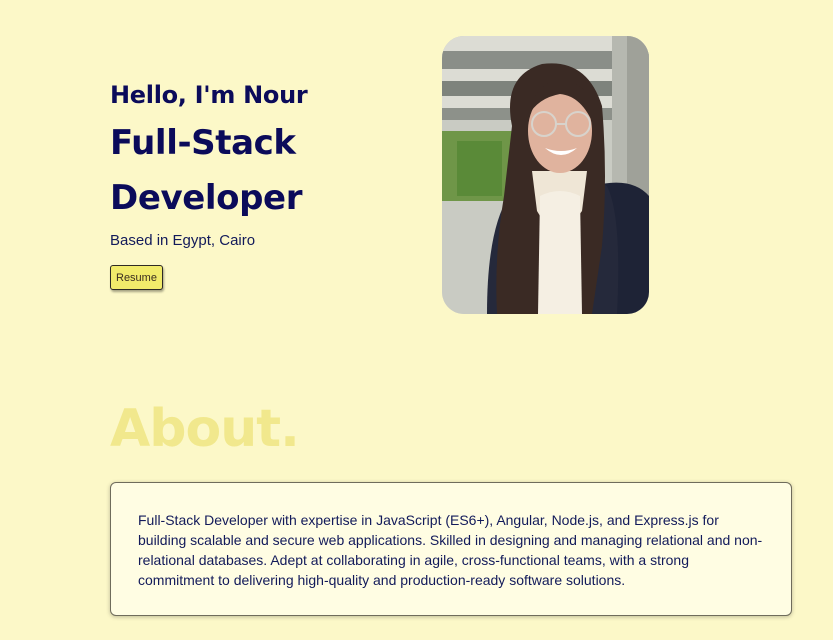  I want to click on hero-title-line-2: Developer, so click(206, 198).